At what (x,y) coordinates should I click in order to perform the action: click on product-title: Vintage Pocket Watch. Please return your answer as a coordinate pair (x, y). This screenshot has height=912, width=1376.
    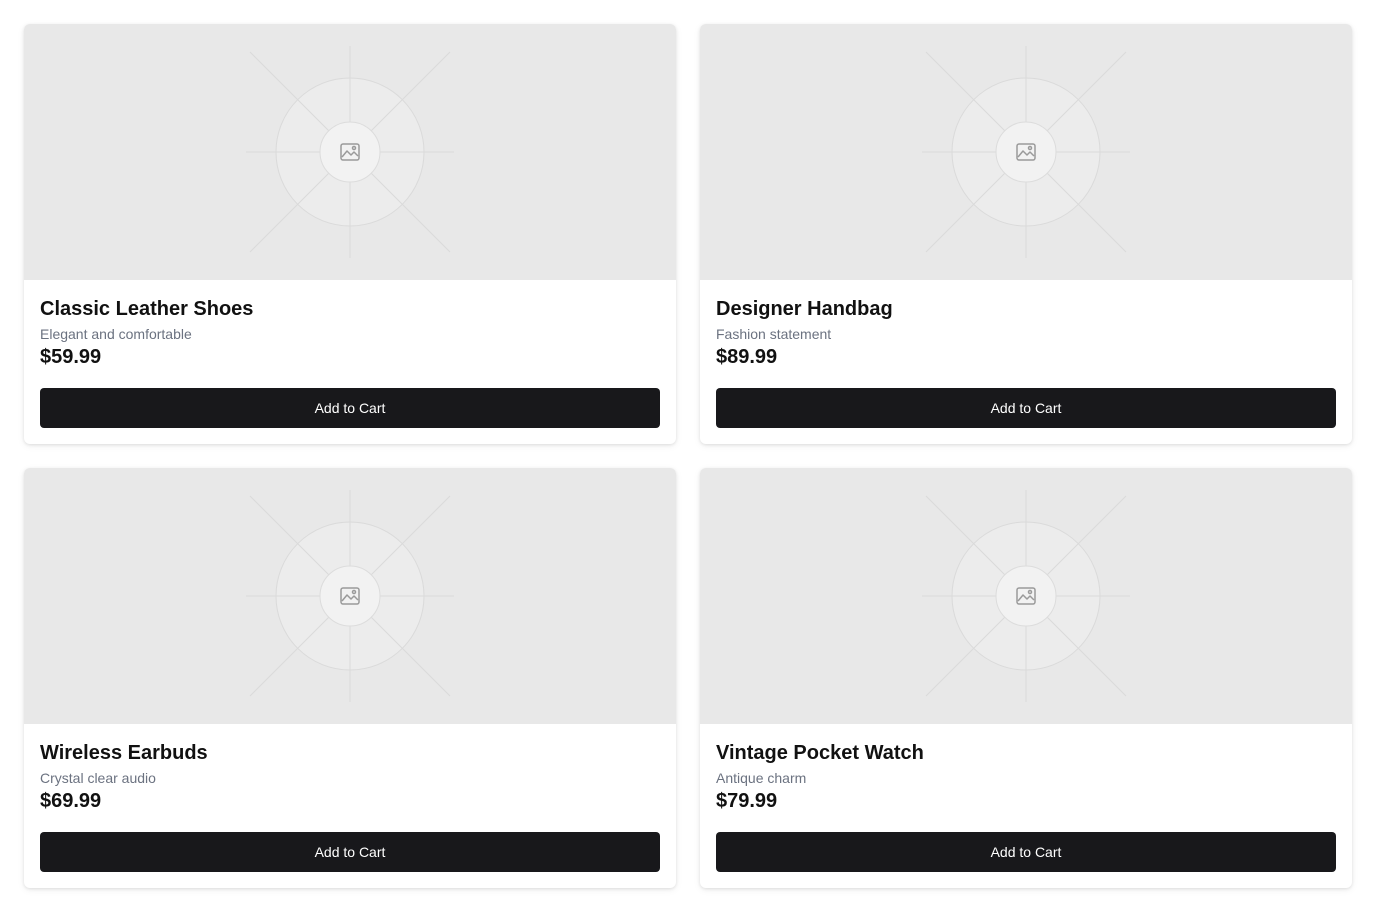
    Looking at the image, I should click on (820, 753).